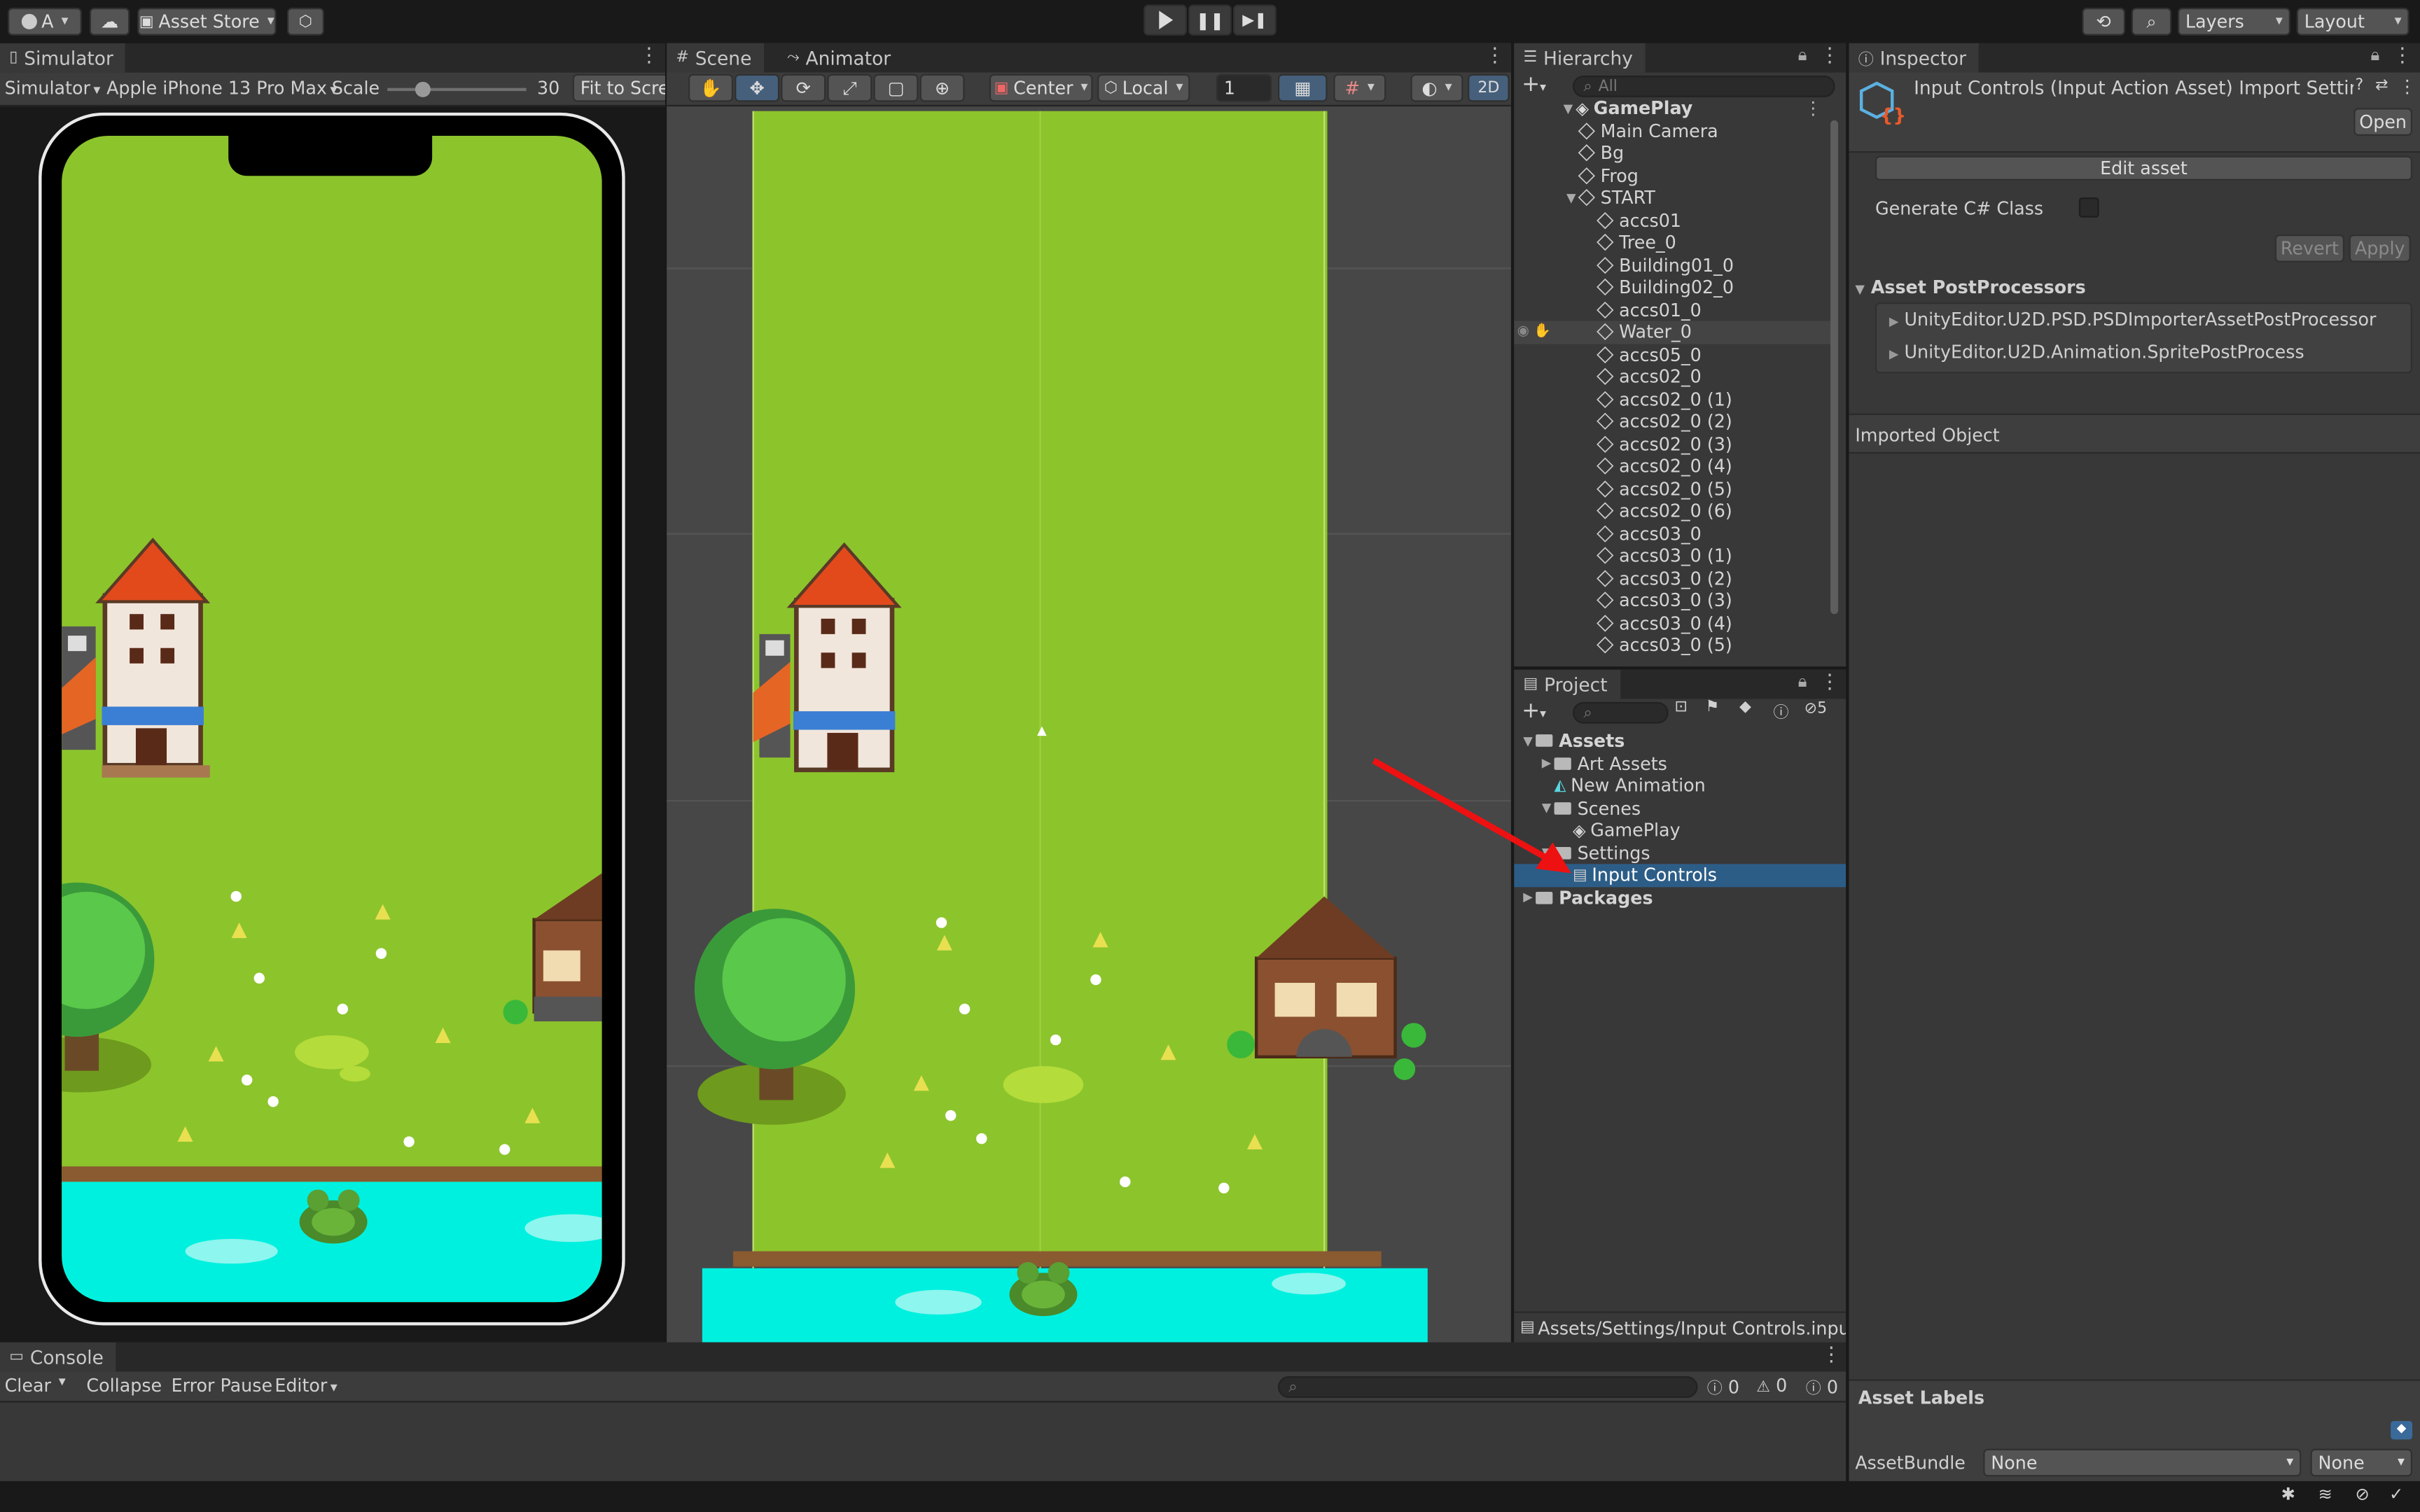  What do you see at coordinates (2088, 207) in the screenshot?
I see `generate-csharp-checkbox` at bounding box center [2088, 207].